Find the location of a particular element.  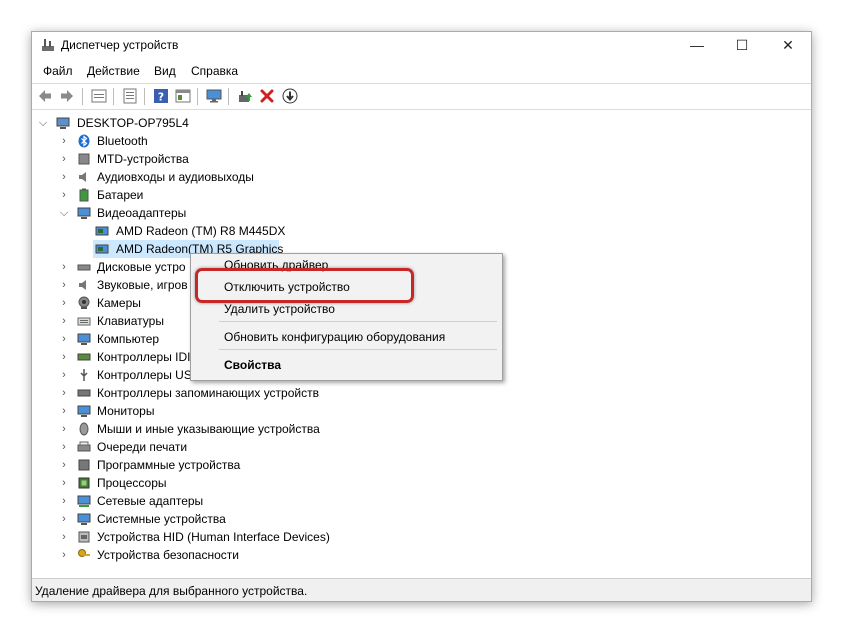

network-adapter-icon is located at coordinates (84, 501).